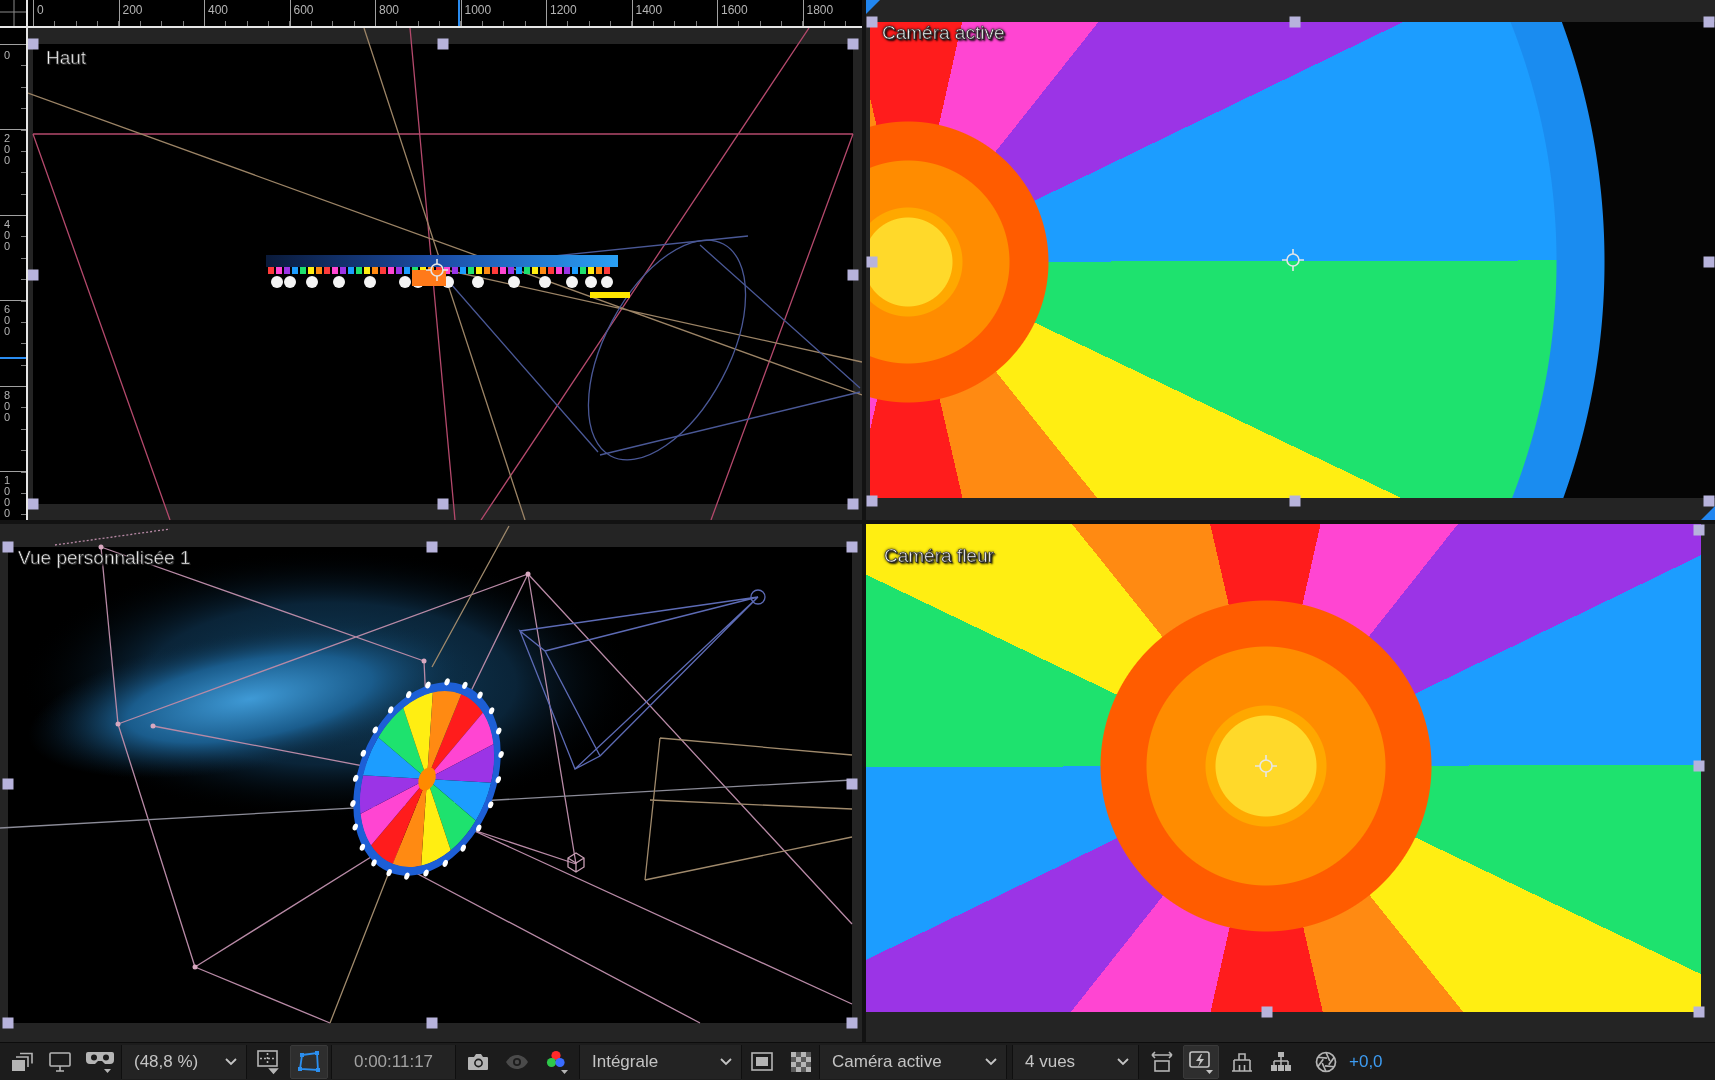 The image size is (1715, 1080). What do you see at coordinates (563, 10) in the screenshot?
I see `ruler-label: 1200` at bounding box center [563, 10].